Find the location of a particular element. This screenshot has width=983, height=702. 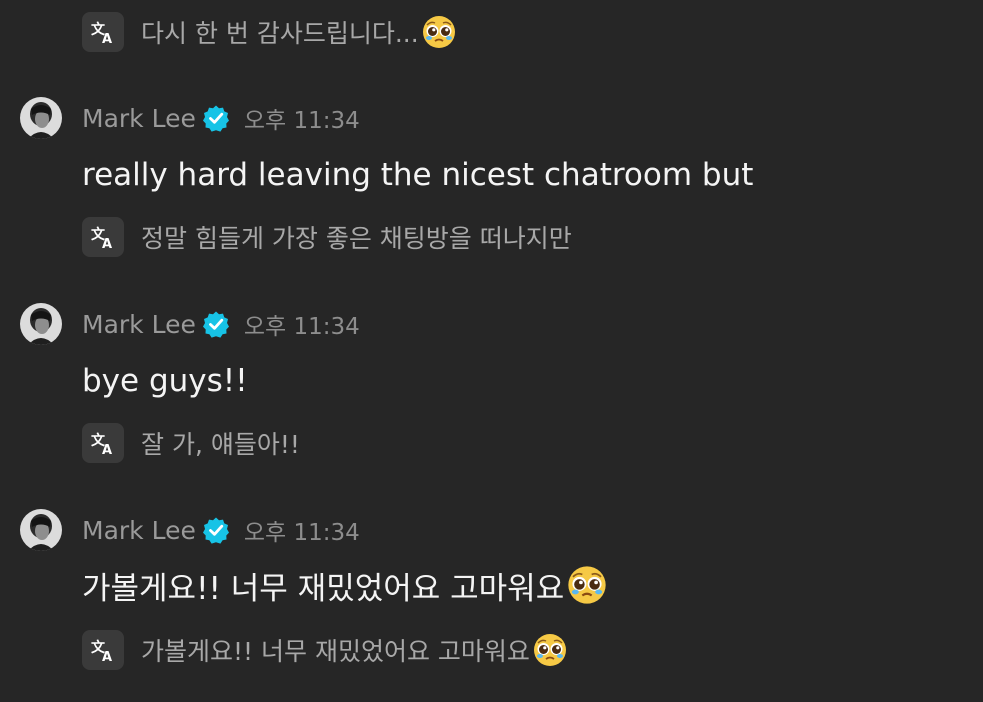

message-text-content: bye guys!! is located at coordinates (165, 381).